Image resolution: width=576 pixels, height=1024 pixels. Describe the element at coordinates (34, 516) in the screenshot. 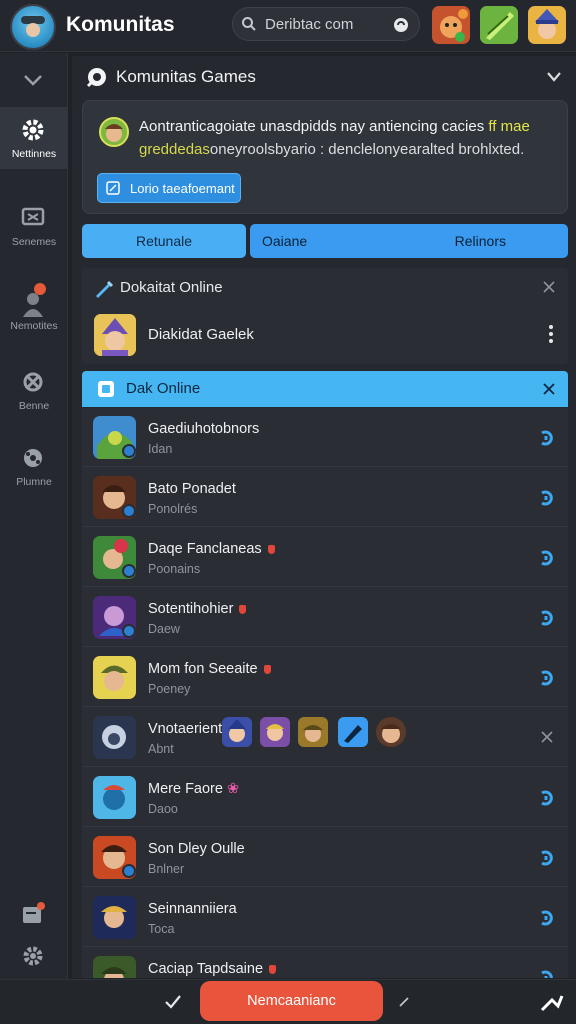

I see `left-rail: Nettinnes Senemes Nemotites Benne Plumne` at that location.